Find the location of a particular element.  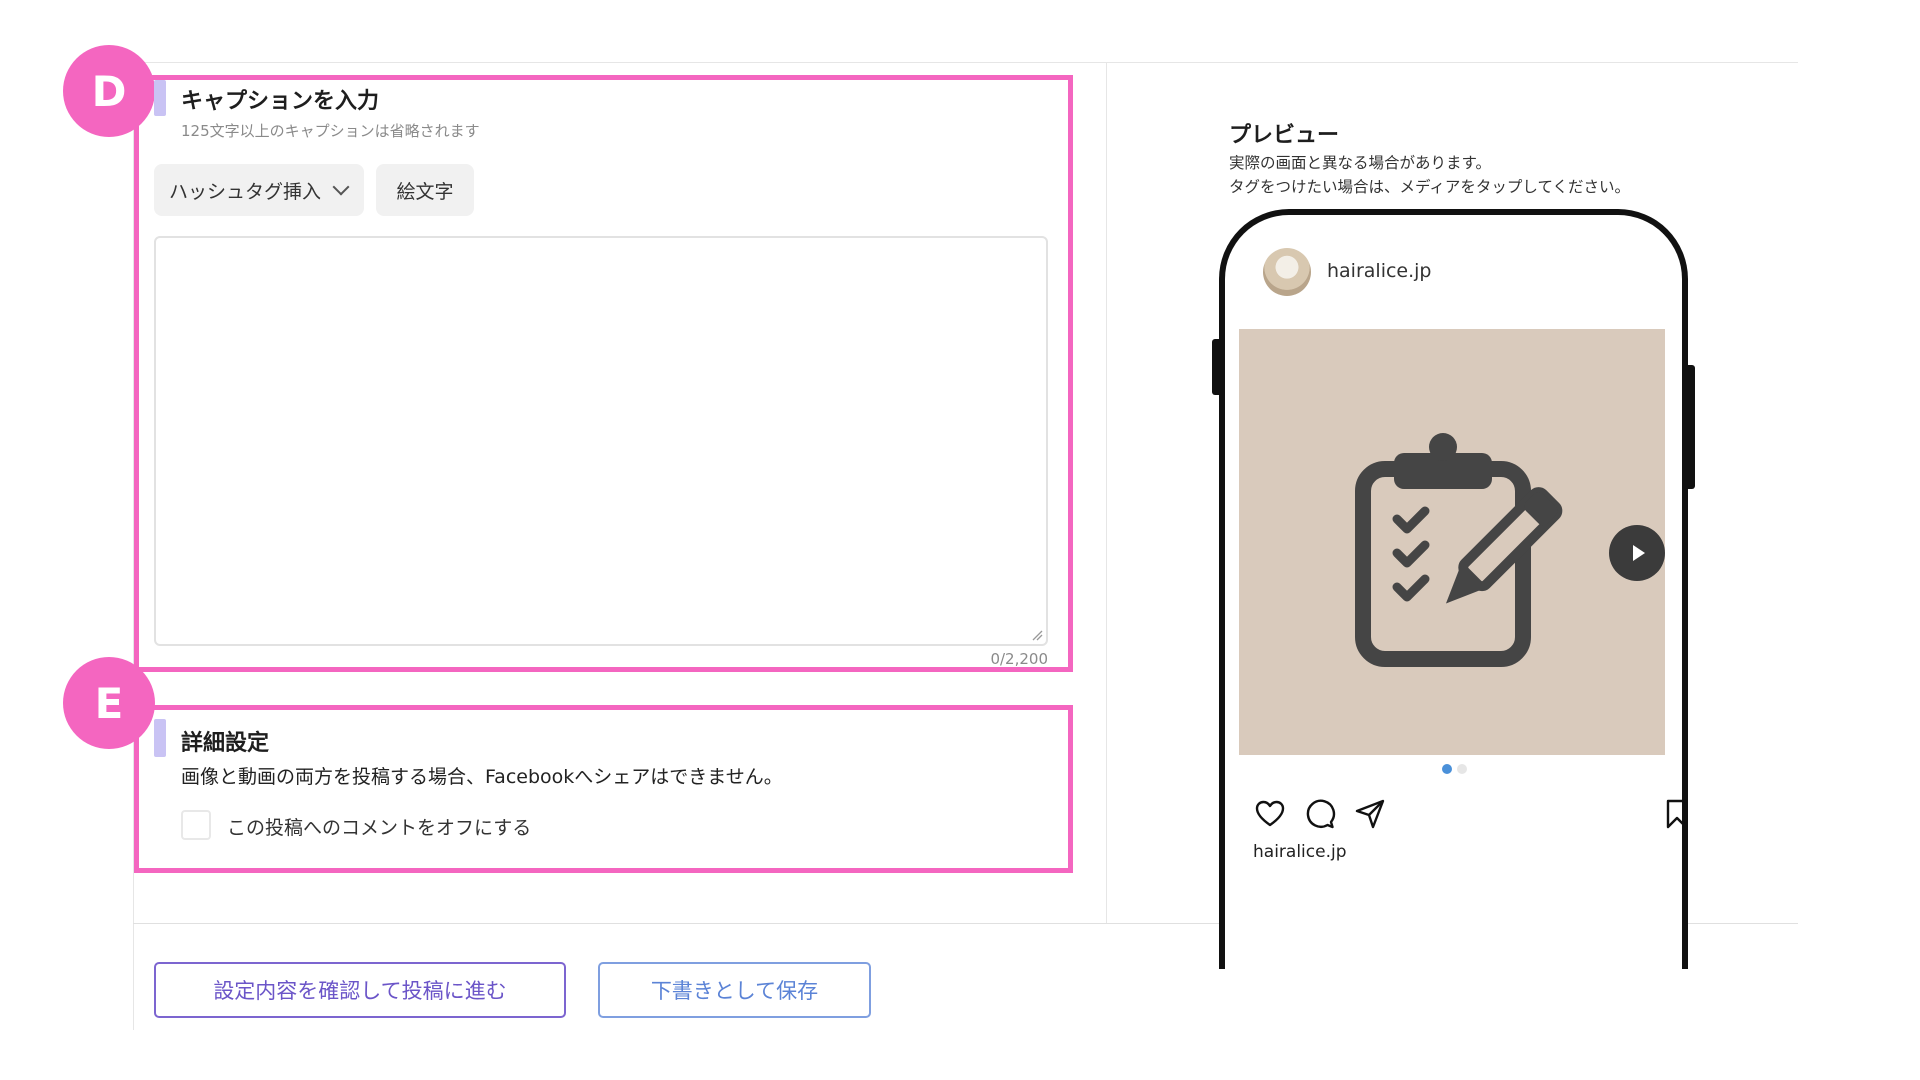

detail-section-title: 詳細設定 is located at coordinates (225, 743).